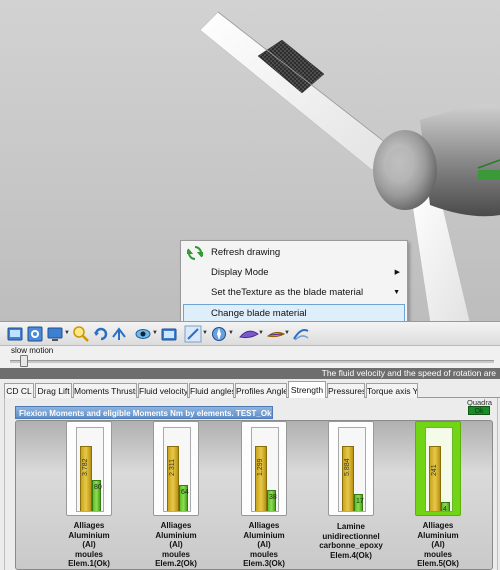  Describe the element at coordinates (307, 389) in the screenshot. I see `tab-strength: Strength` at that location.